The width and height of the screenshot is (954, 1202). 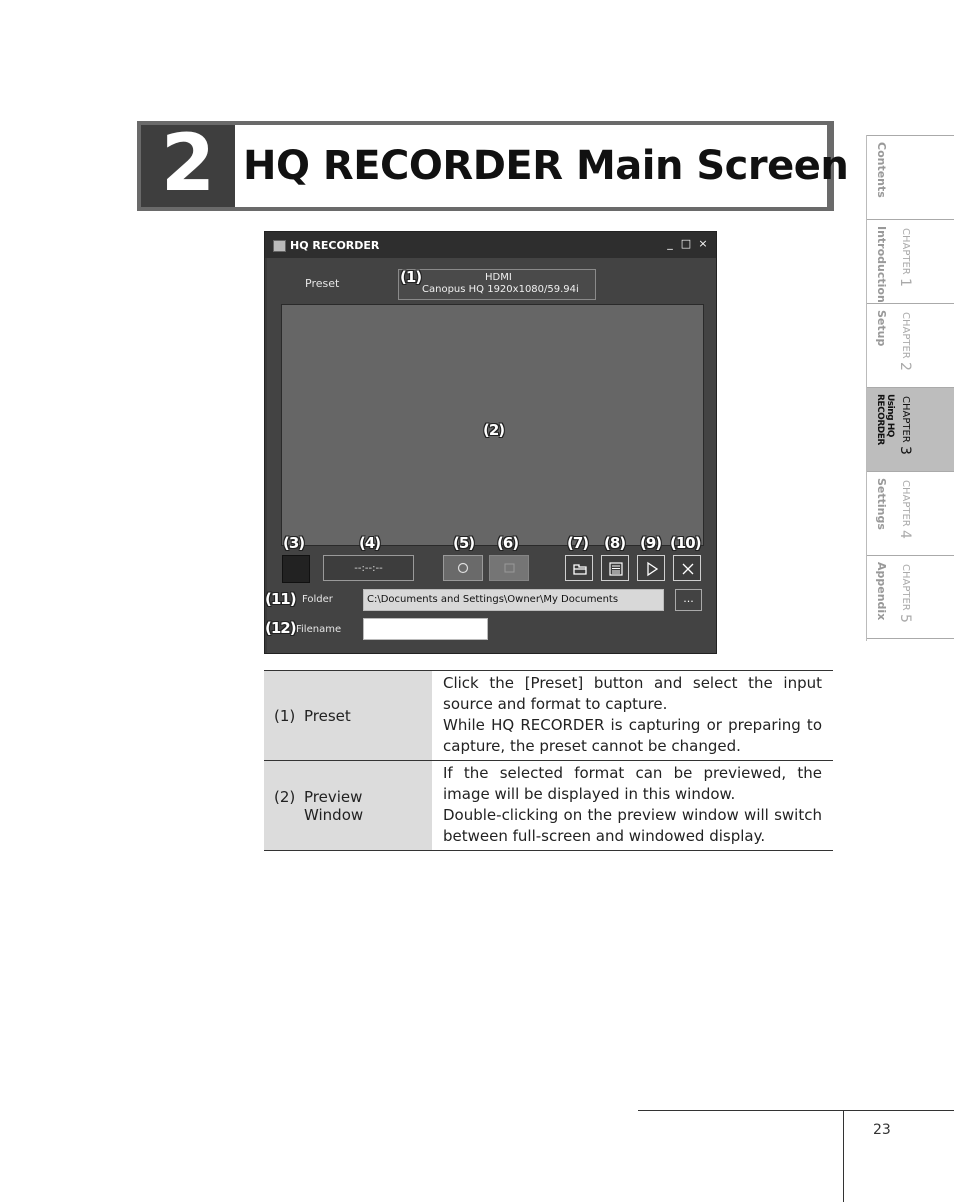 What do you see at coordinates (615, 543) in the screenshot?
I see `callout-8: (8)` at bounding box center [615, 543].